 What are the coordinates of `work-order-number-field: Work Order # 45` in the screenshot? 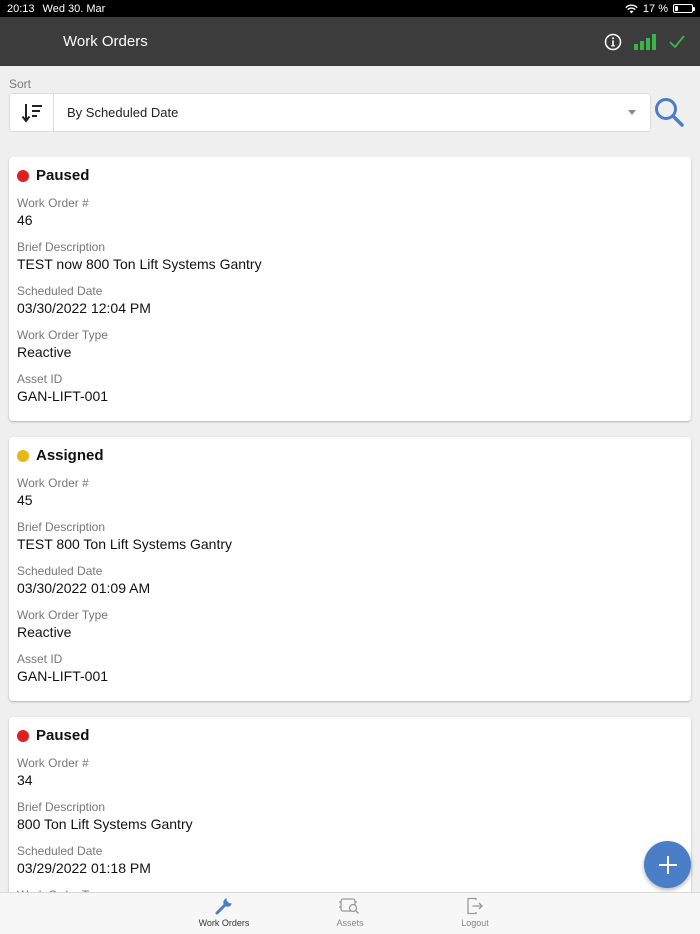 It's located at (350, 492).